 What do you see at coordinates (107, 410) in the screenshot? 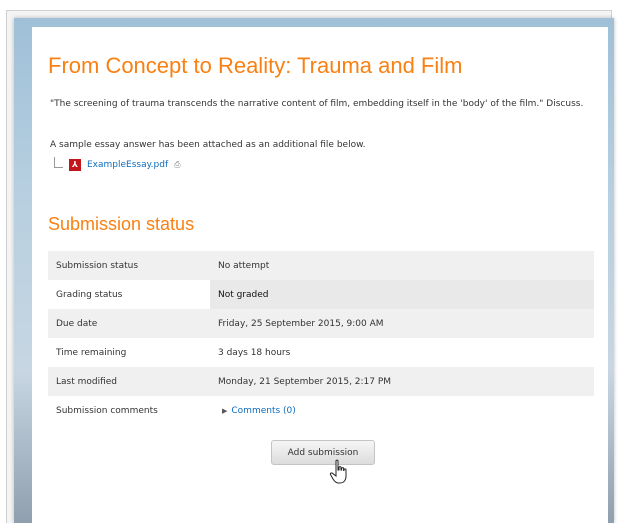
I see `row-label: Submission comments` at bounding box center [107, 410].